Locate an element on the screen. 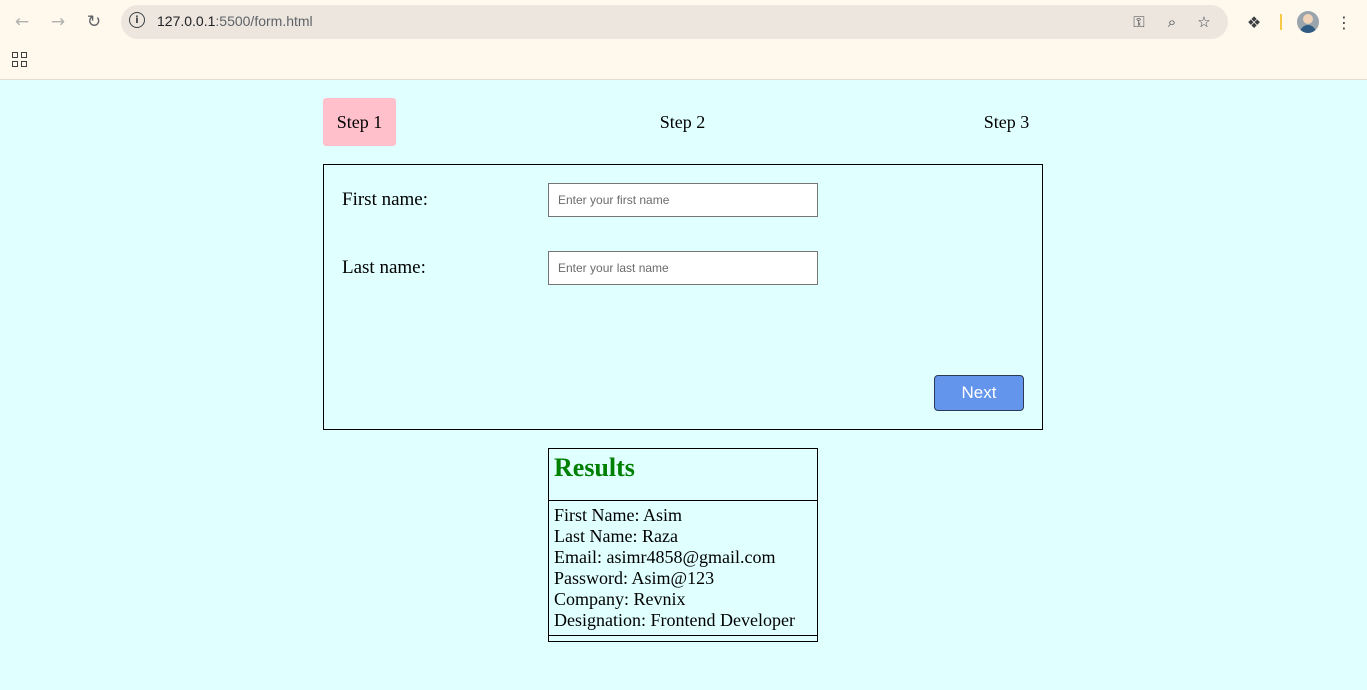 The width and height of the screenshot is (1367, 690). step-2-tab: Step 2 is located at coordinates (682, 122).